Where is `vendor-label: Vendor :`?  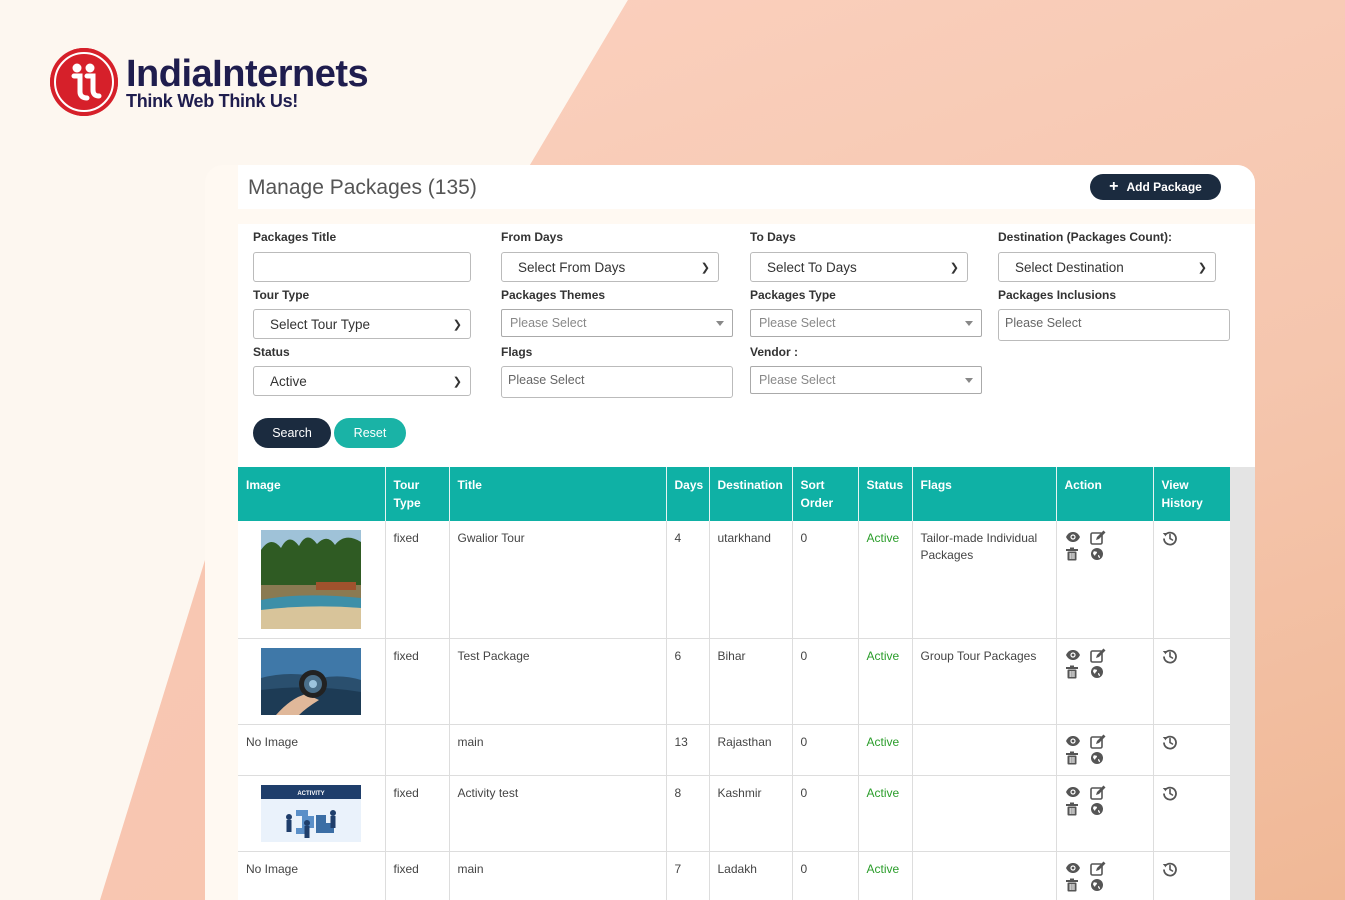 vendor-label: Vendor : is located at coordinates (774, 352).